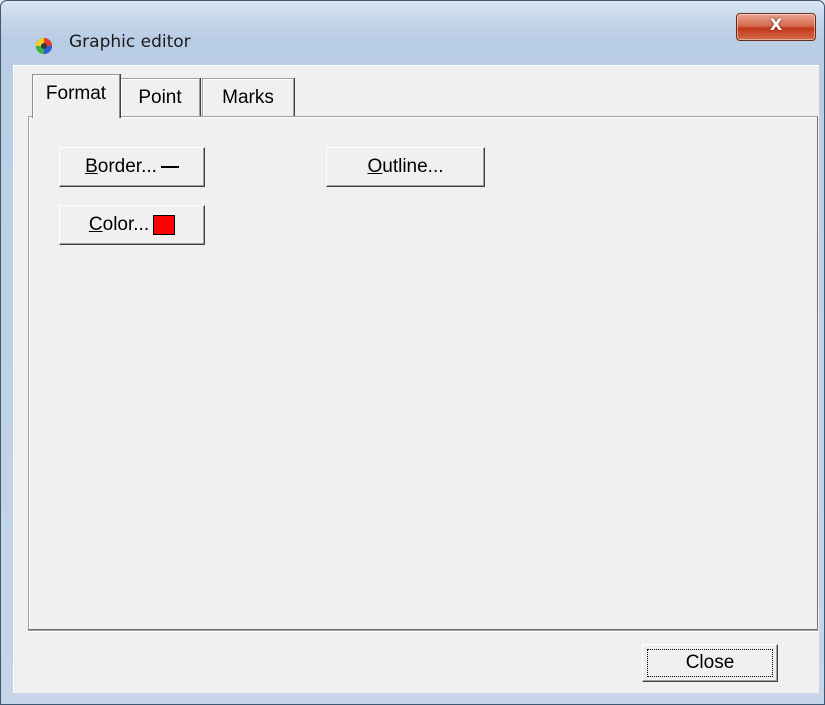 The width and height of the screenshot is (825, 705). I want to click on line-style-icon, so click(169, 167).